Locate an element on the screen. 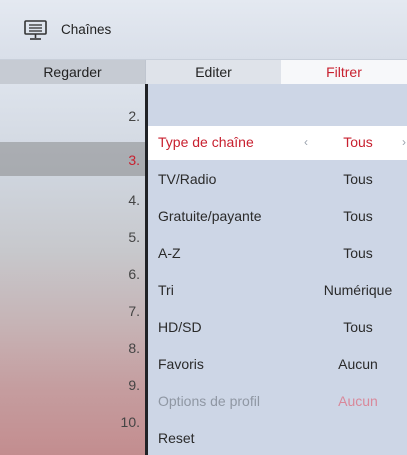 This screenshot has width=407, height=455. channel-number: 5. is located at coordinates (72, 246).